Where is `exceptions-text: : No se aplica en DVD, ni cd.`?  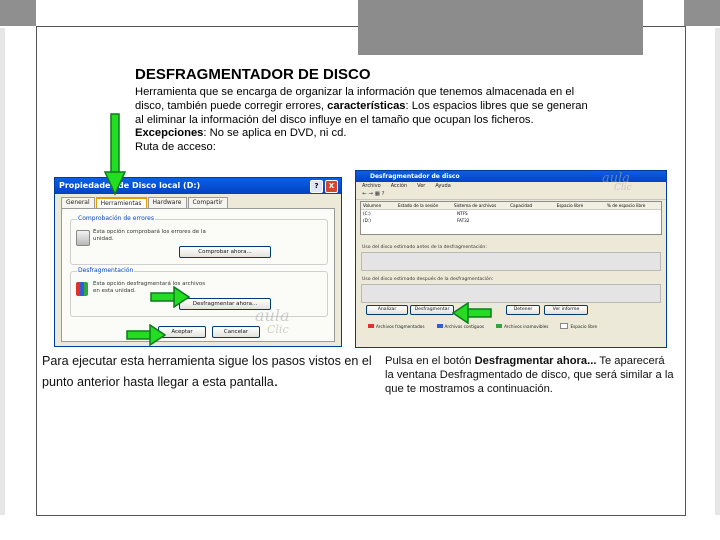
exceptions-text: : No se aplica en DVD, ni cd. is located at coordinates (275, 133).